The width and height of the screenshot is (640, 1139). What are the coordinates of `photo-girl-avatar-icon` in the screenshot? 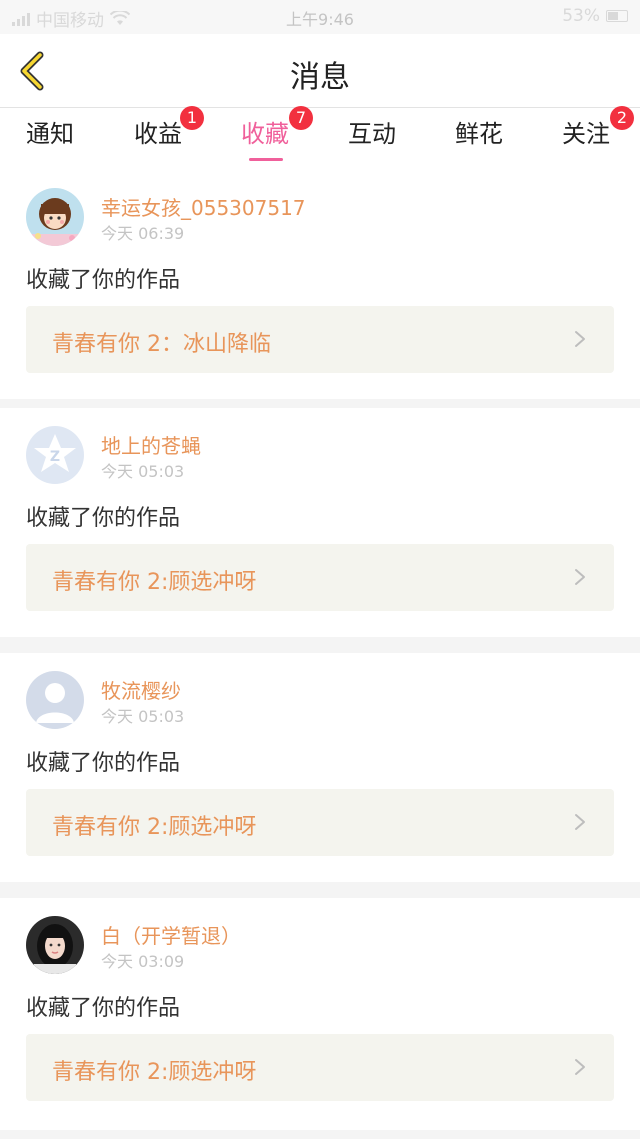 It's located at (55, 945).